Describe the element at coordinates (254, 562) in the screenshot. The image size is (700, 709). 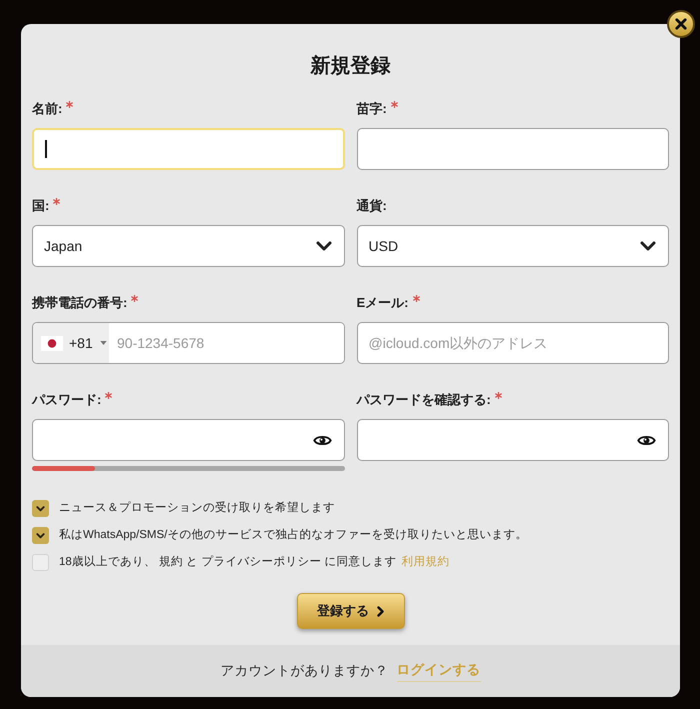
I see `checkbox-label: 18歳以上であり、 規約 と プライバシーポリシー に同意します 利用規約` at that location.